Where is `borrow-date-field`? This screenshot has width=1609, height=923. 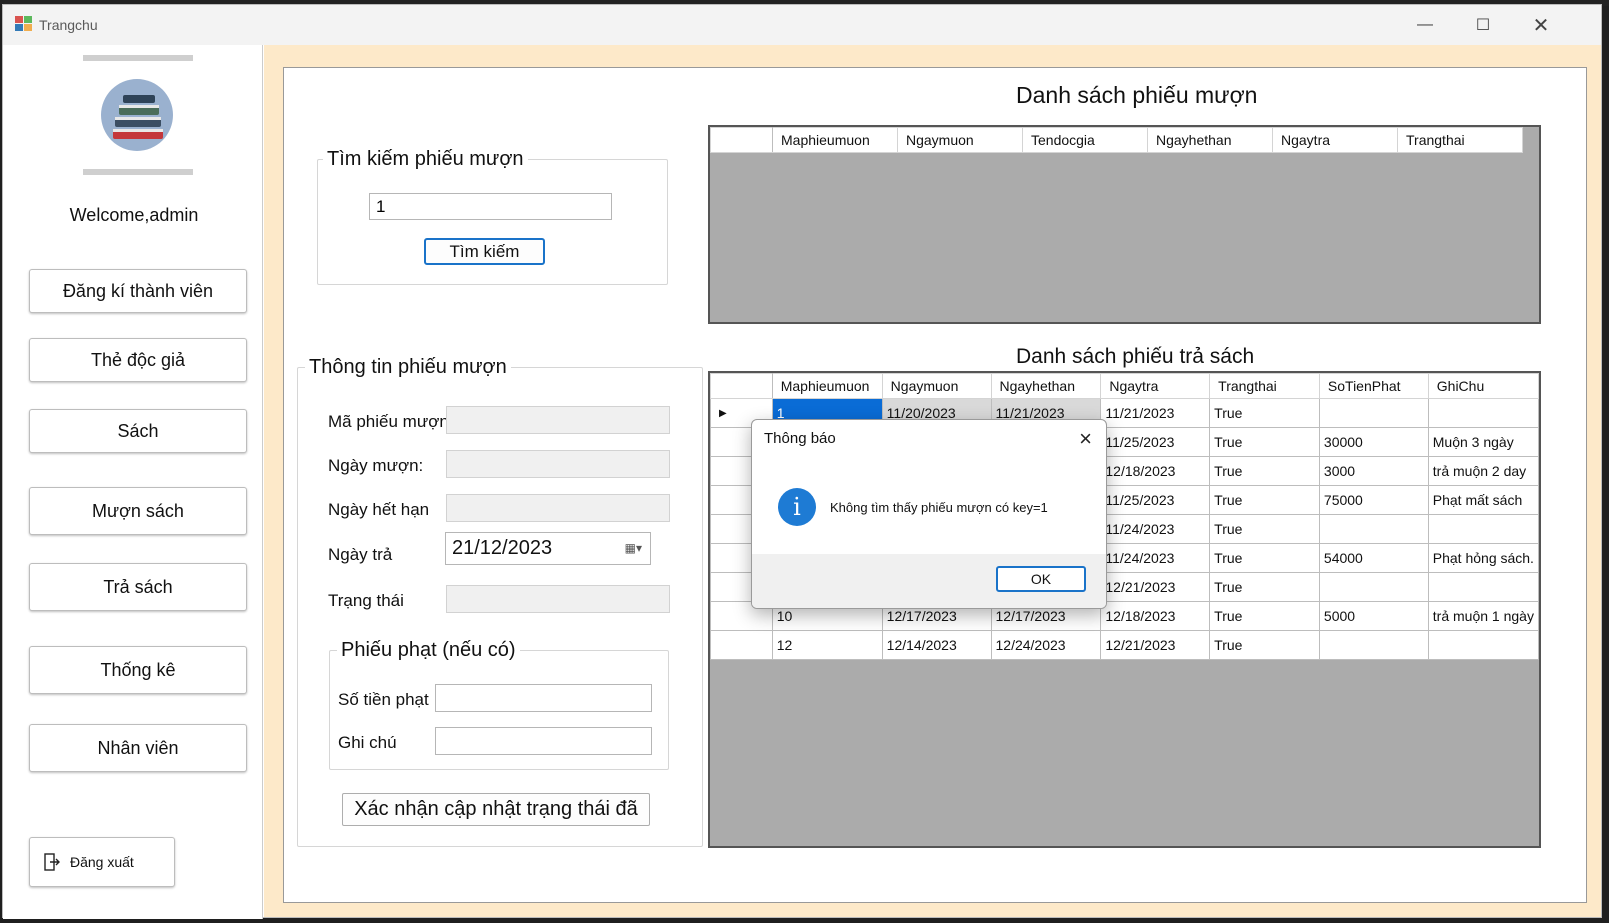
borrow-date-field is located at coordinates (558, 464).